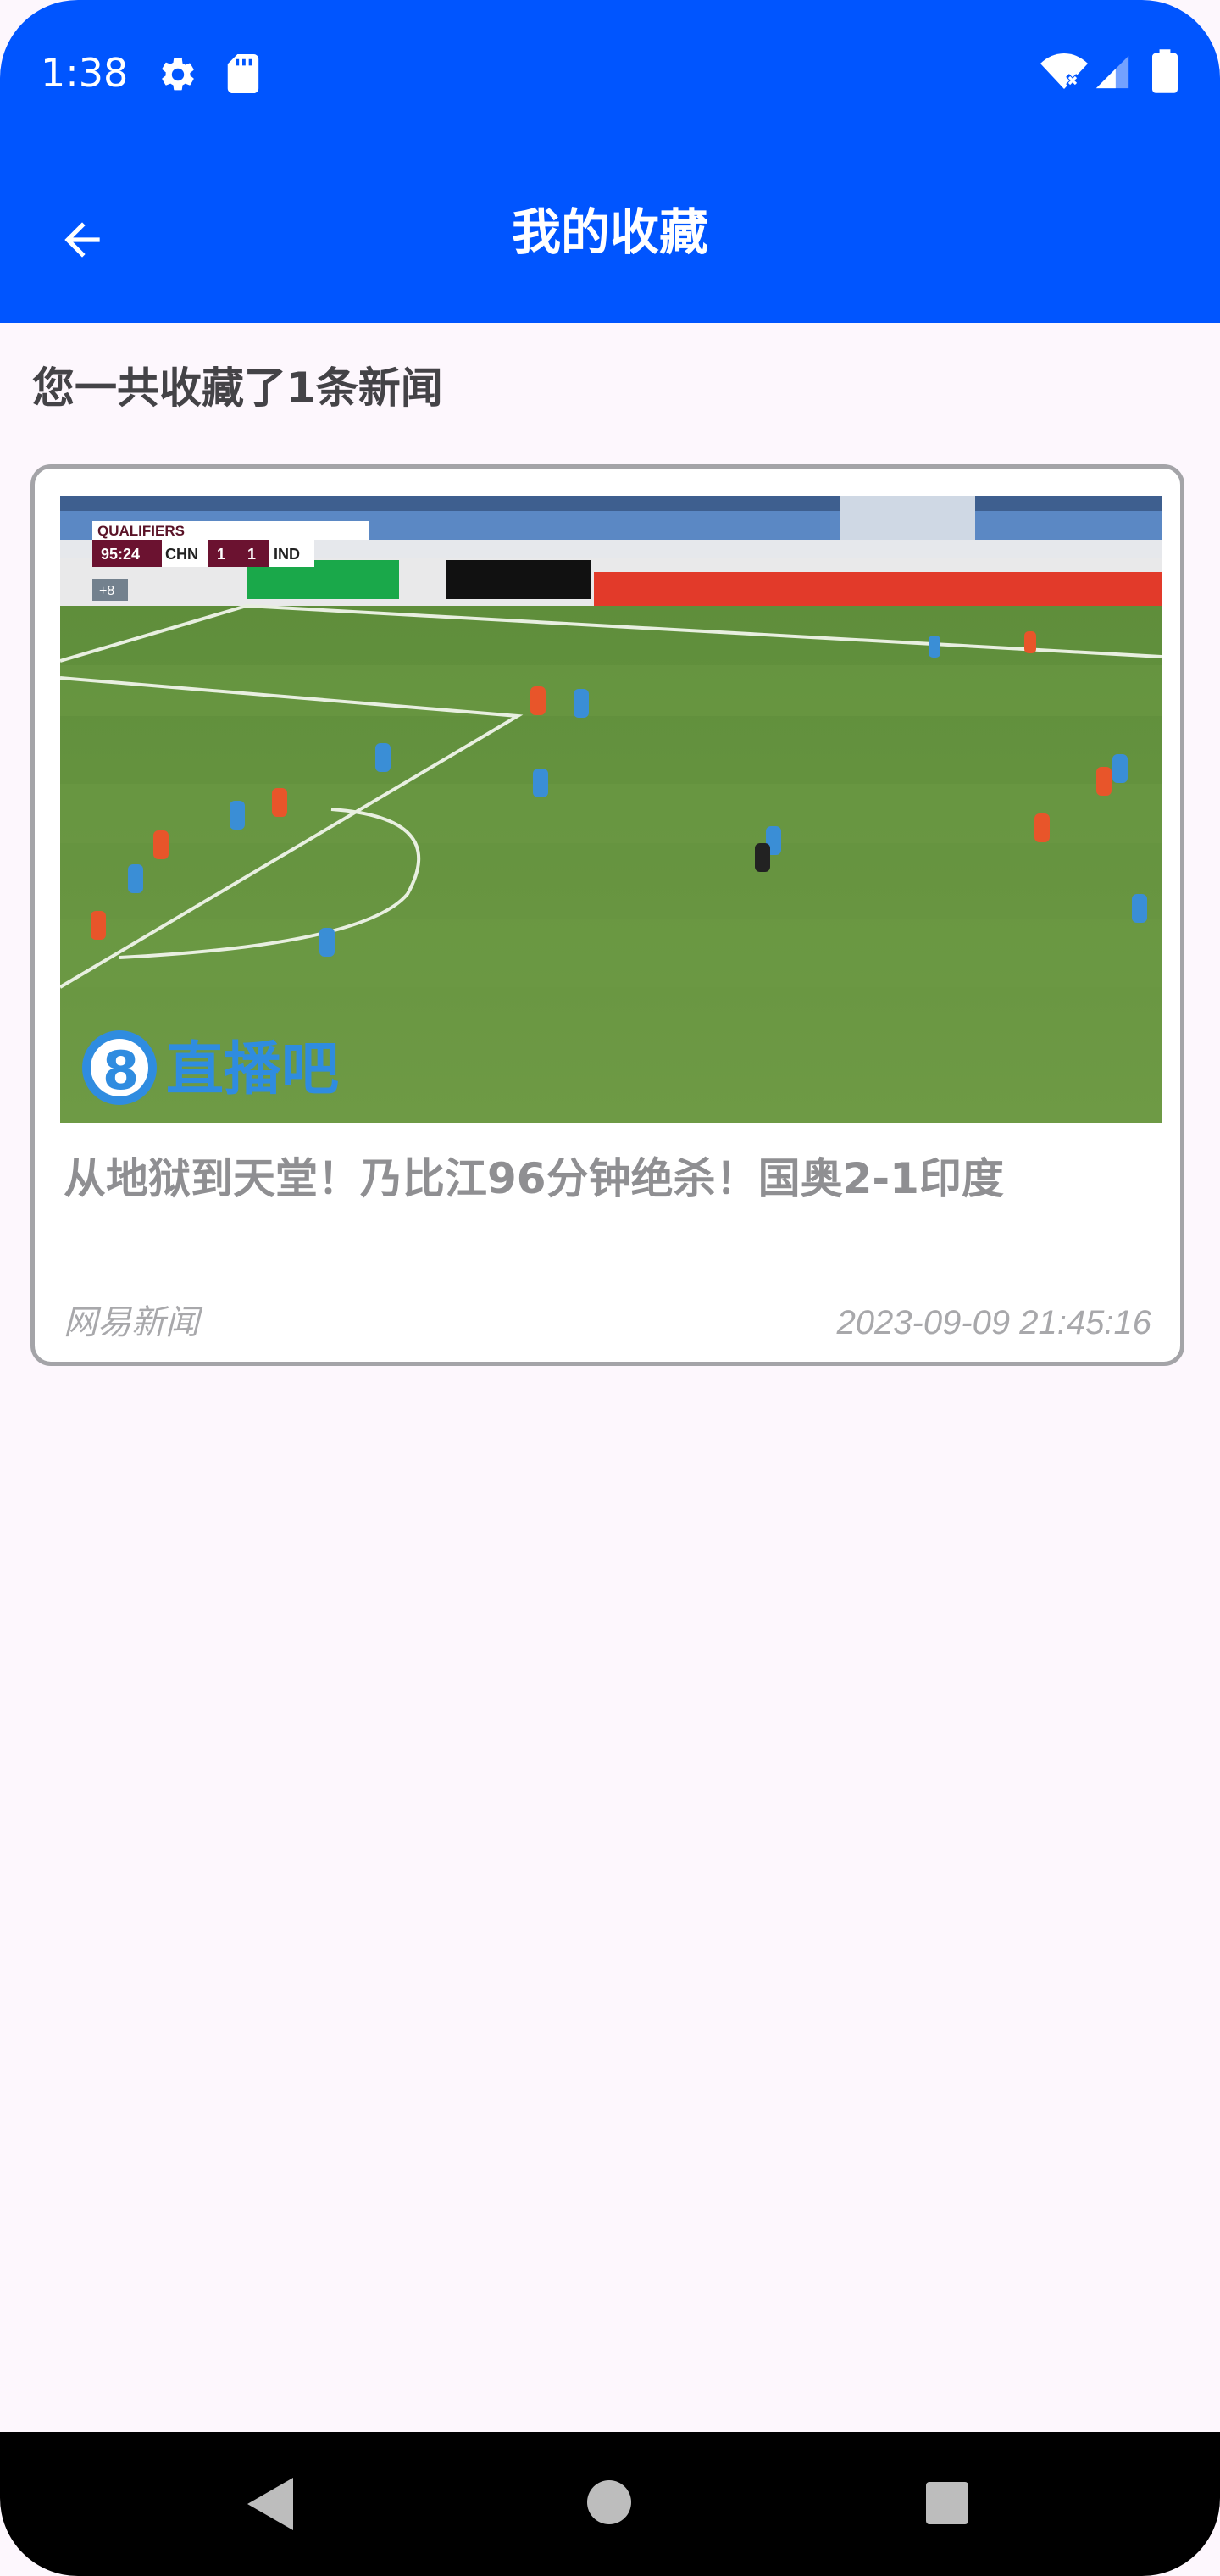 This screenshot has height=2576, width=1220. What do you see at coordinates (609, 232) in the screenshot?
I see `page-title: 我的收藏` at bounding box center [609, 232].